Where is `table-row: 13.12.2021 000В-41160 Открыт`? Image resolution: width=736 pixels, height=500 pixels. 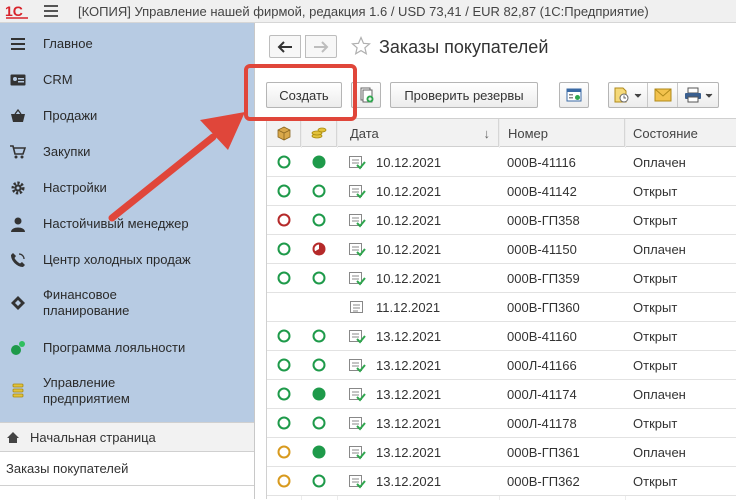
table-row: 13.12.2021 000В-41160 Открыт is located at coordinates (501, 336).